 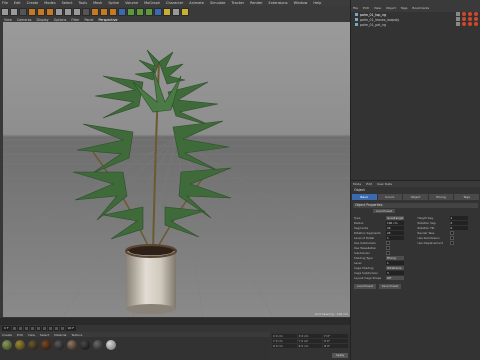 I want to click on coord-field: X 0 cm, so click(x=284, y=336).